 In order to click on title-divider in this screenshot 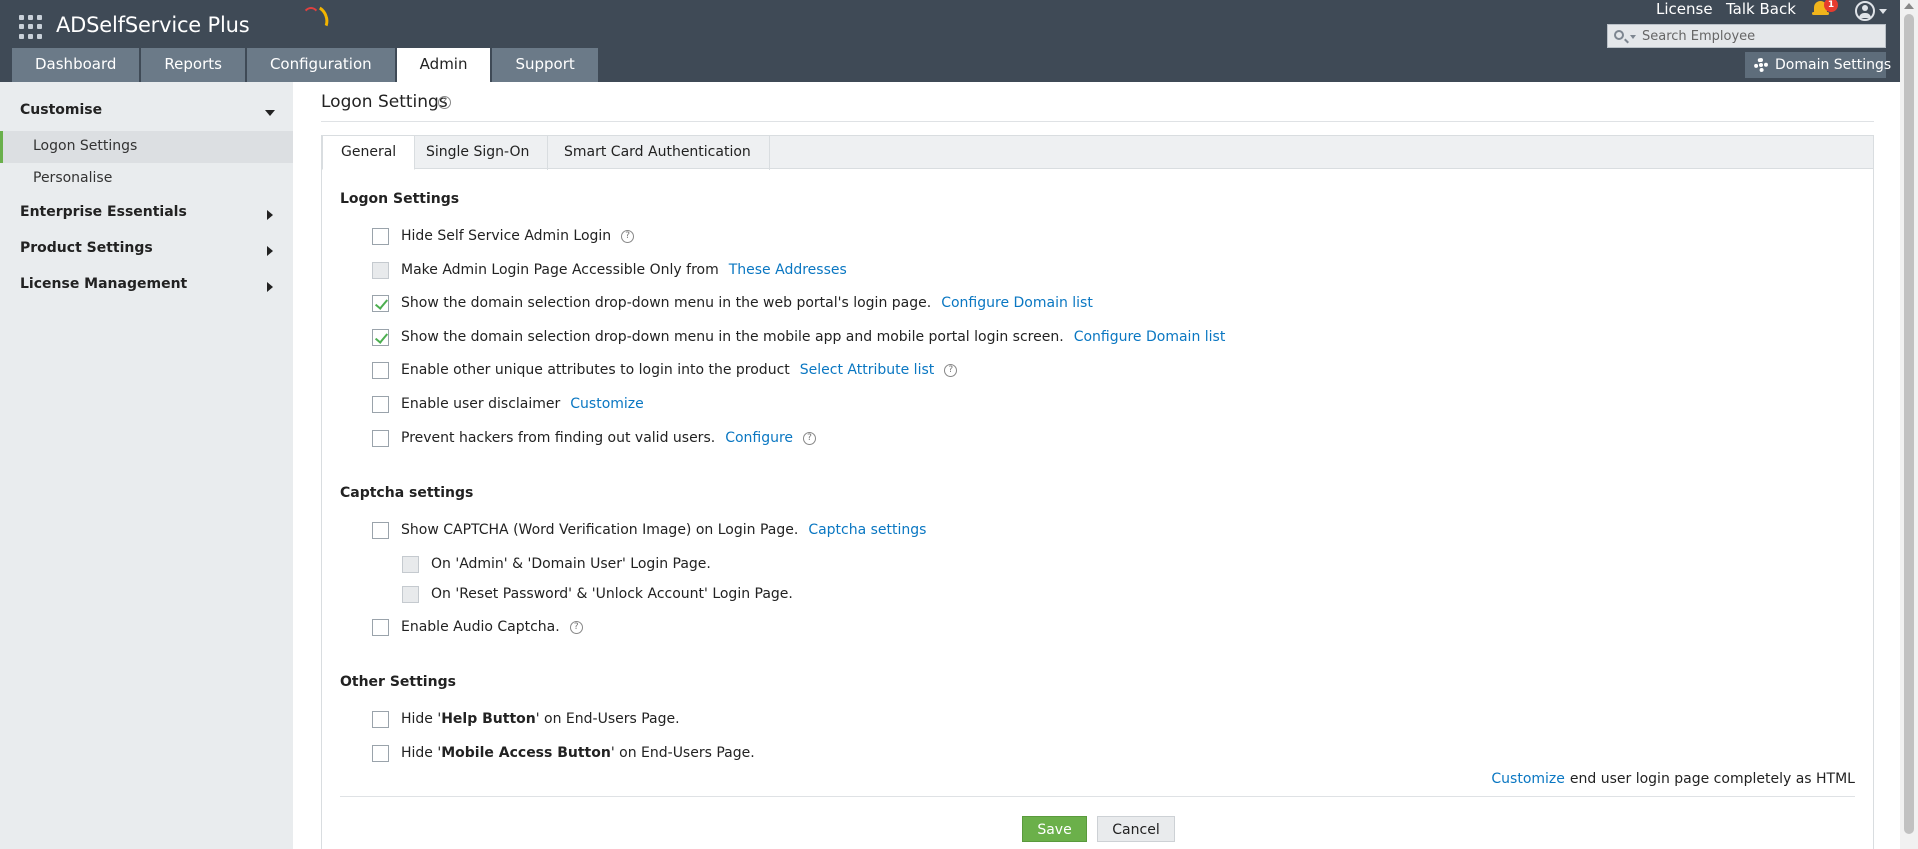, I will do `click(1097, 121)`.